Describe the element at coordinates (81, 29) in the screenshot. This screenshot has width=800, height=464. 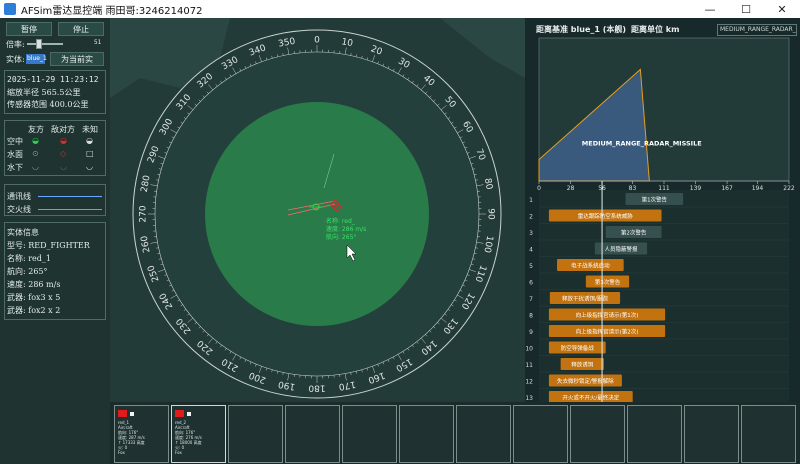
I see `stop-button: 停止` at that location.